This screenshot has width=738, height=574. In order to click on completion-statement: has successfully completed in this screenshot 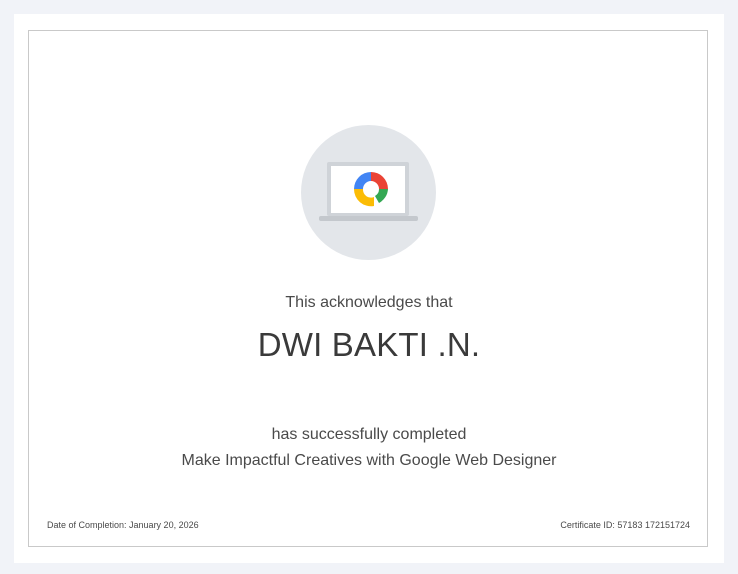, I will do `click(369, 434)`.